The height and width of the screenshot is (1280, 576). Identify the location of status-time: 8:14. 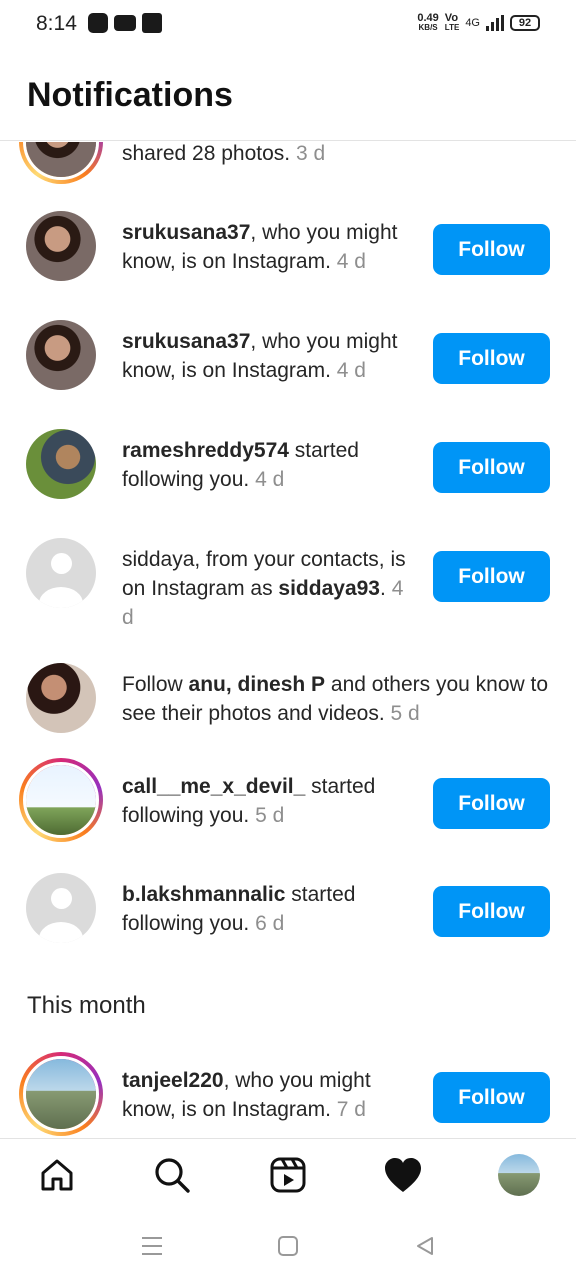
(56, 23).